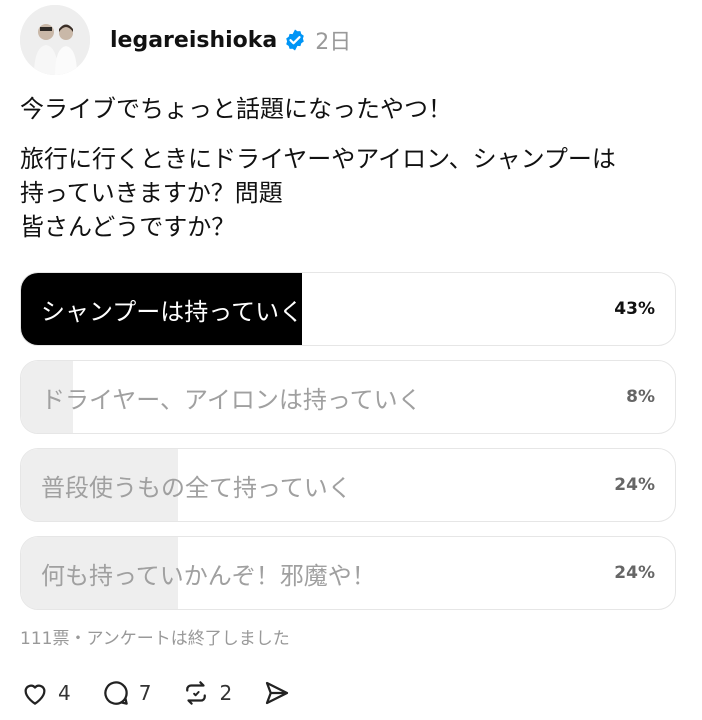 The image size is (702, 720). I want to click on repost-button: 2, so click(206, 693).